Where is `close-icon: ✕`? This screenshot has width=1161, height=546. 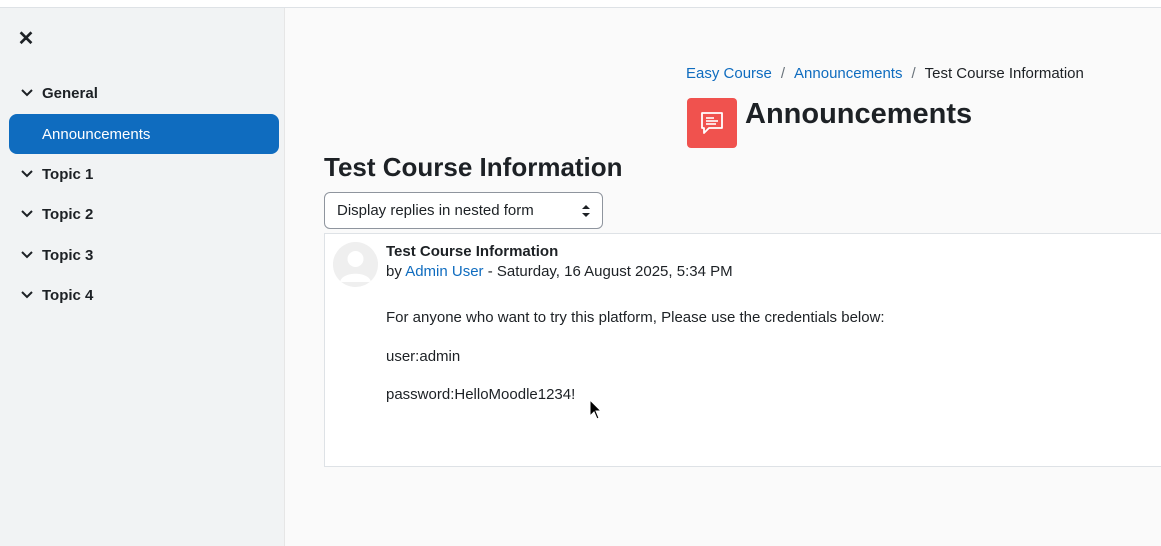
close-icon: ✕ is located at coordinates (26, 38).